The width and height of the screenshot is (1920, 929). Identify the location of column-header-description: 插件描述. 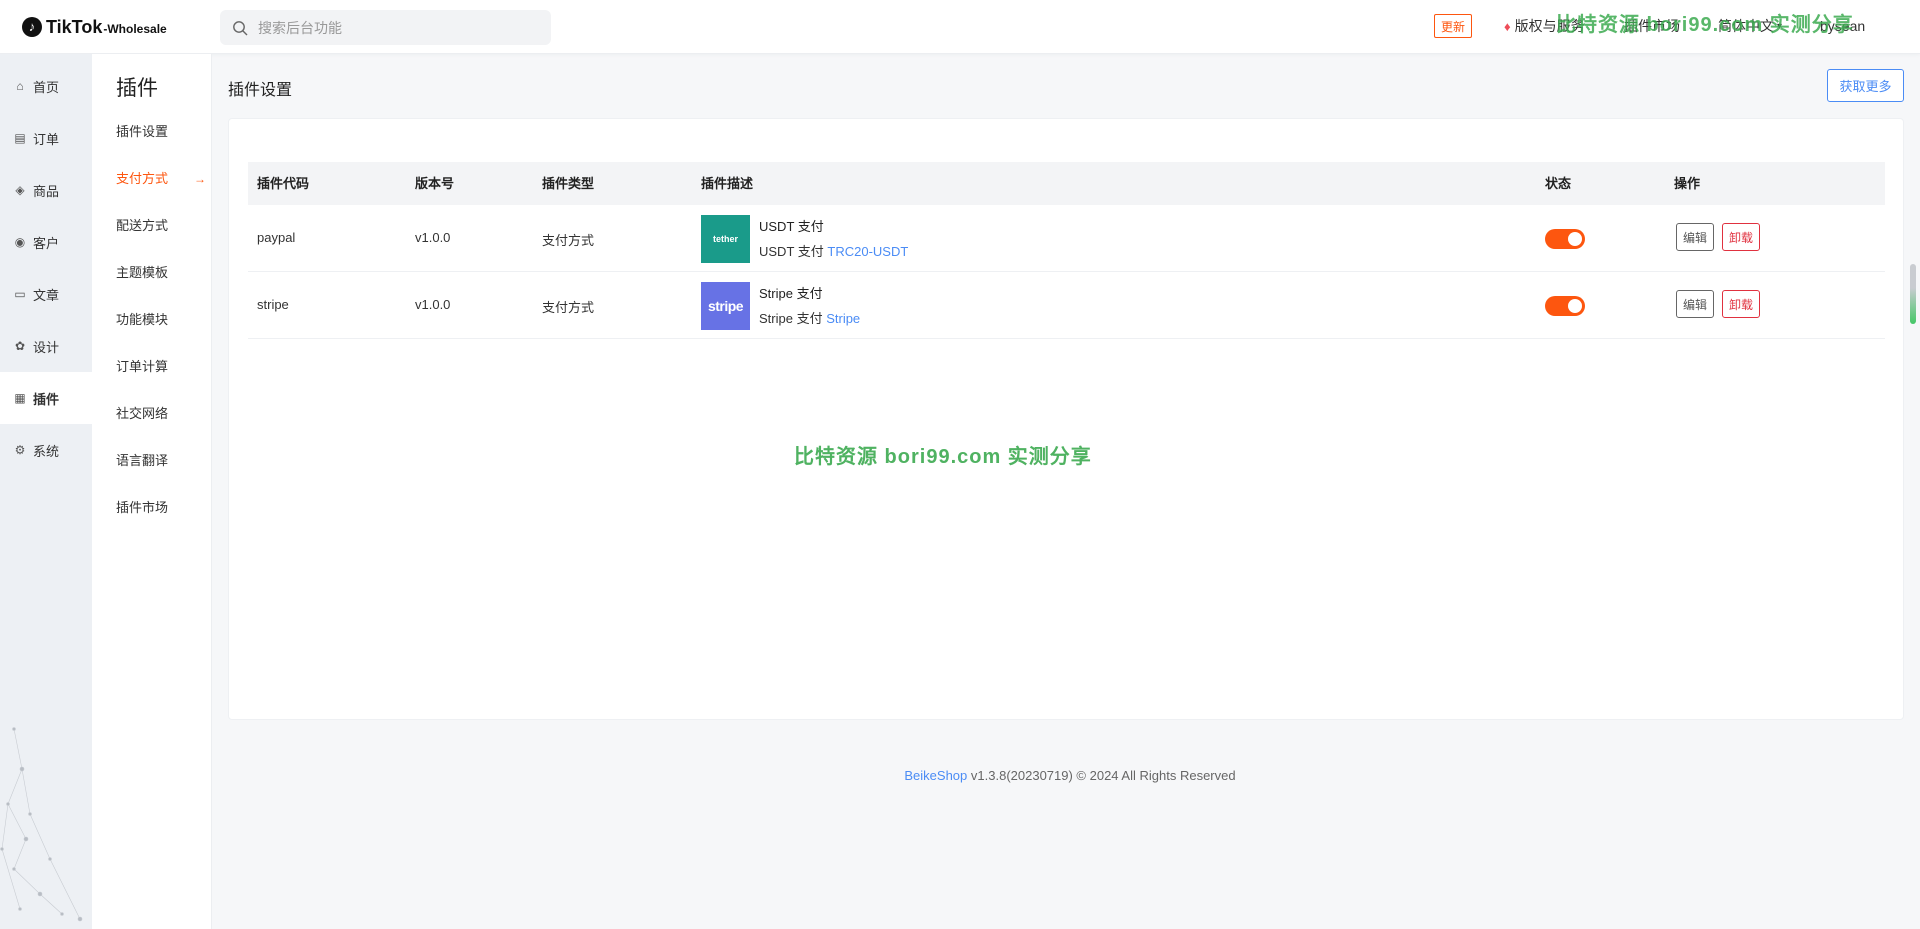
(727, 183).